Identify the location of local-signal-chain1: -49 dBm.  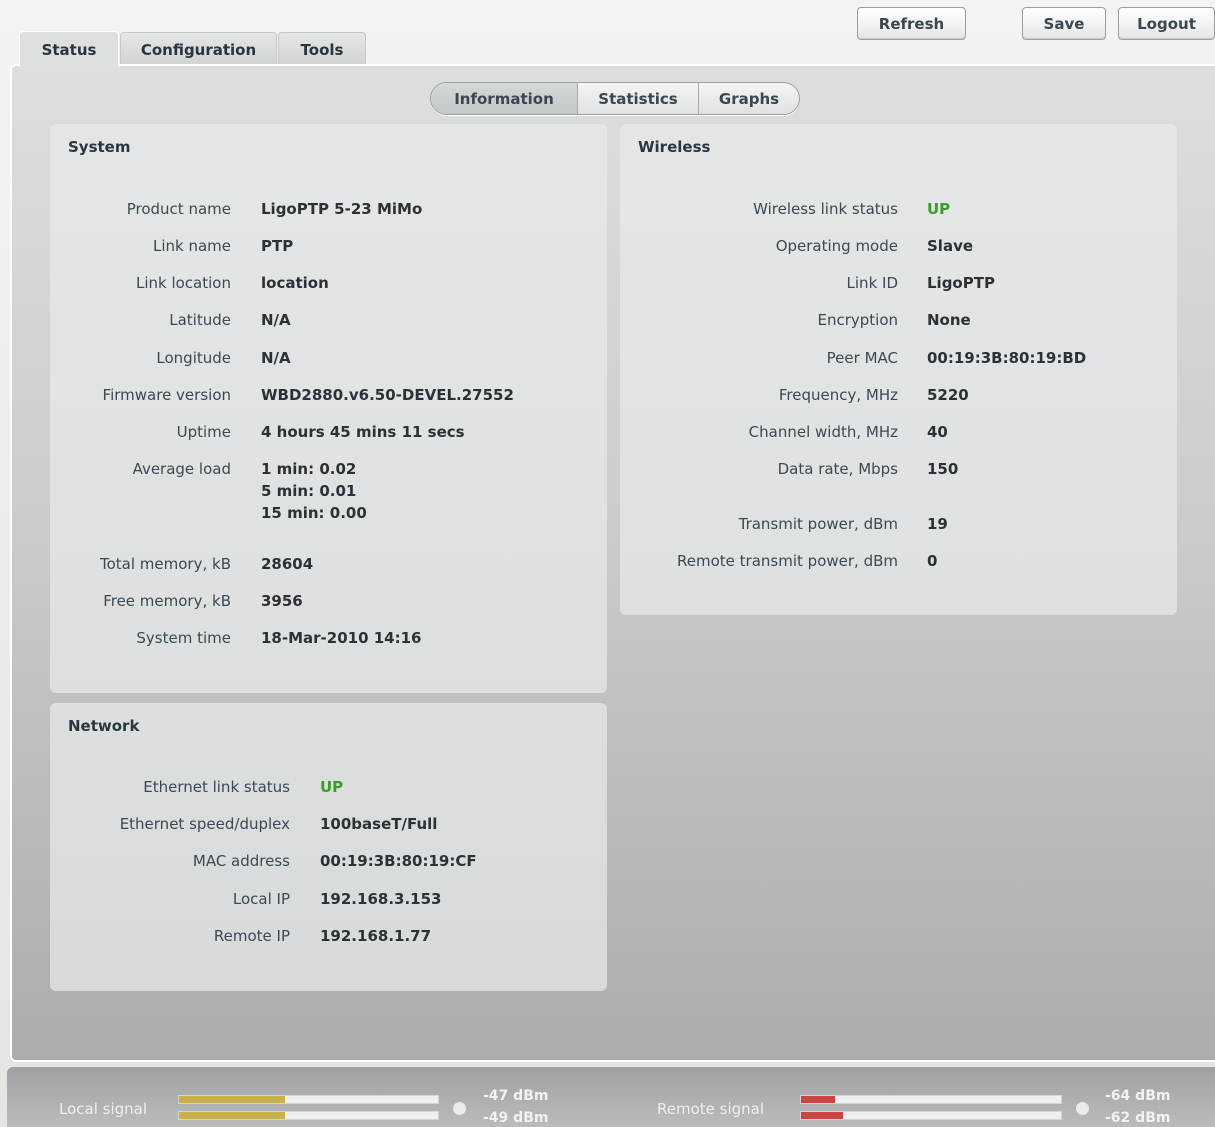
(516, 1118).